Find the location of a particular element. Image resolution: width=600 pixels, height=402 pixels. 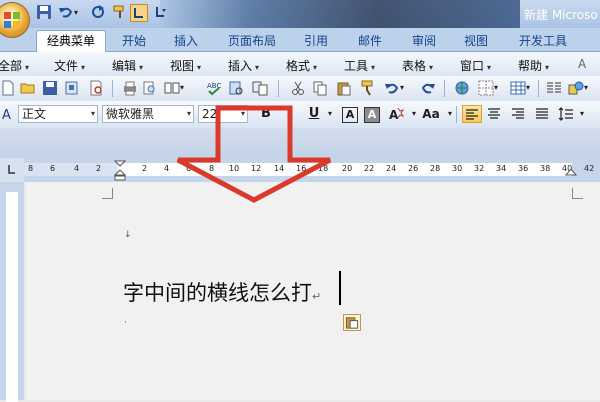

tab-insert: 插入 is located at coordinates (186, 41).